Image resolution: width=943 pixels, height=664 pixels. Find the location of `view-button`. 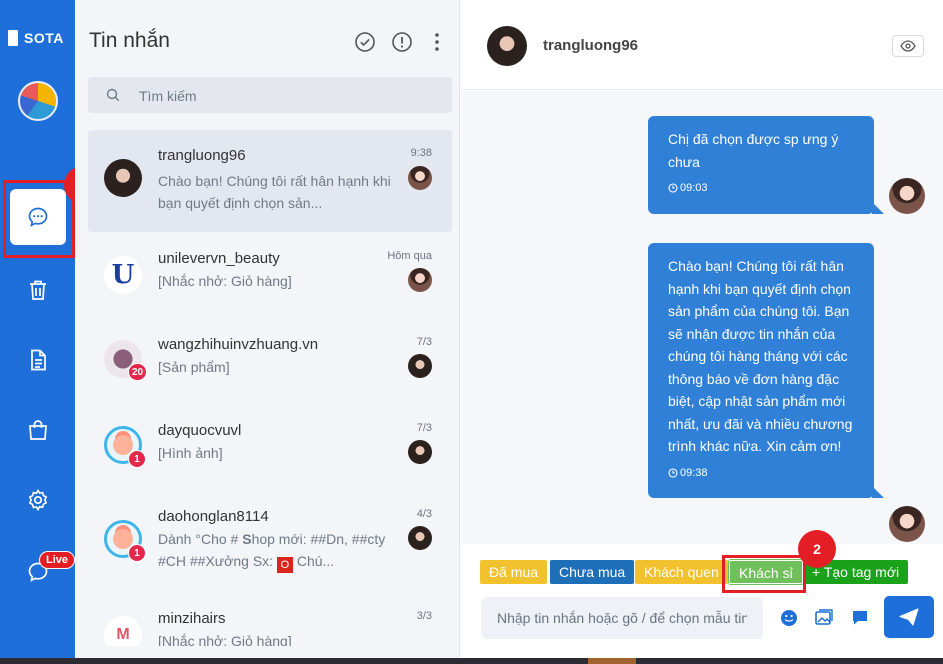

view-button is located at coordinates (908, 46).